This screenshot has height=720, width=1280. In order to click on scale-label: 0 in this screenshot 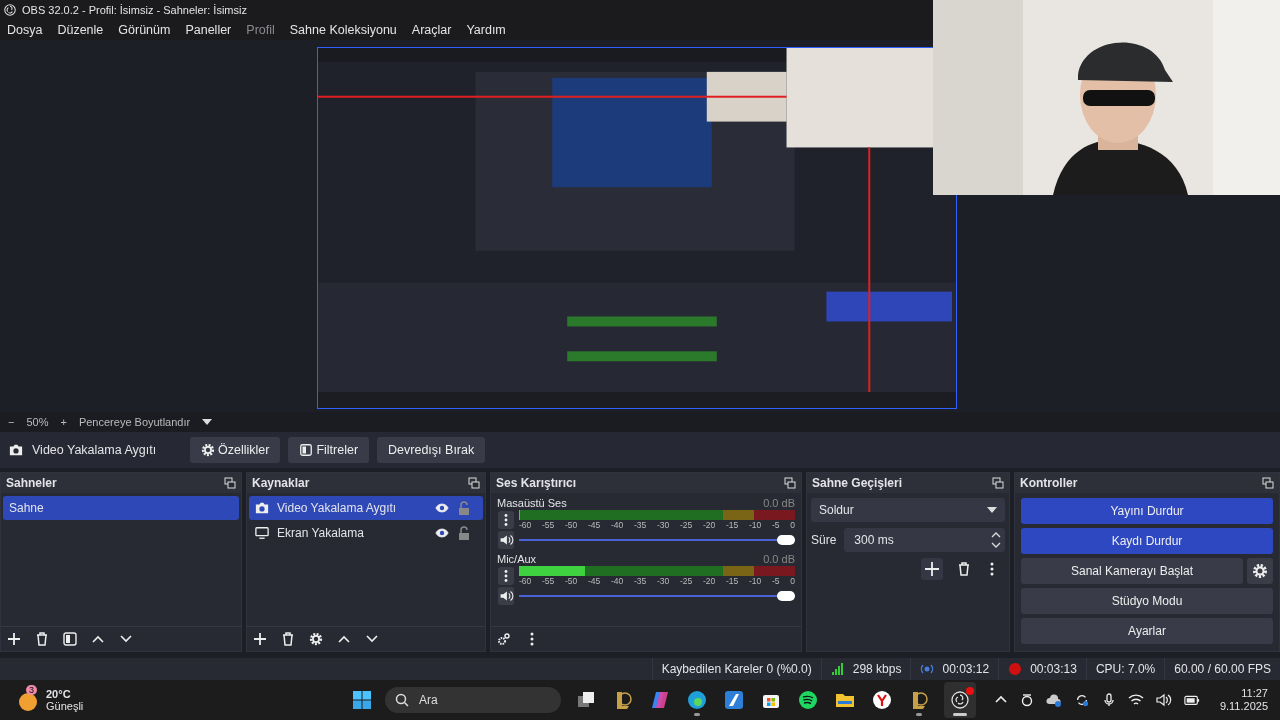, I will do `click(792, 525)`.